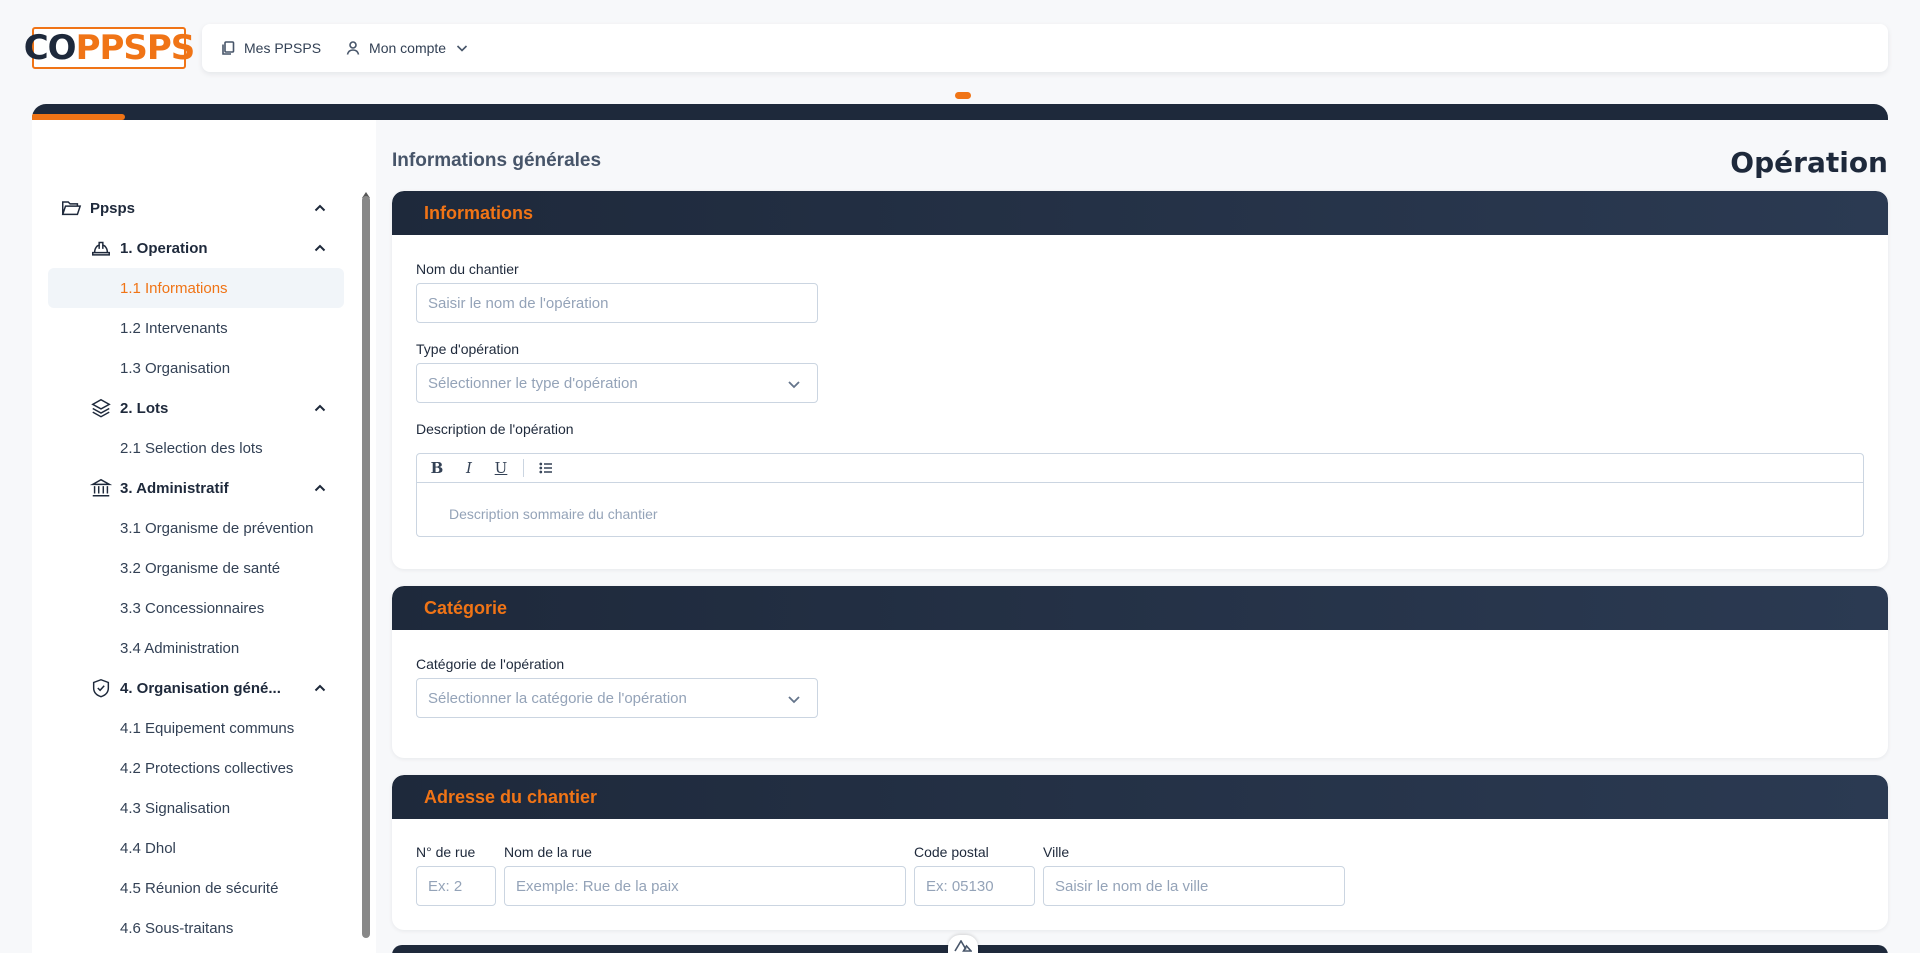 The height and width of the screenshot is (953, 1920). I want to click on sidebar-item-label: 4.1 Equipement communs, so click(207, 728).